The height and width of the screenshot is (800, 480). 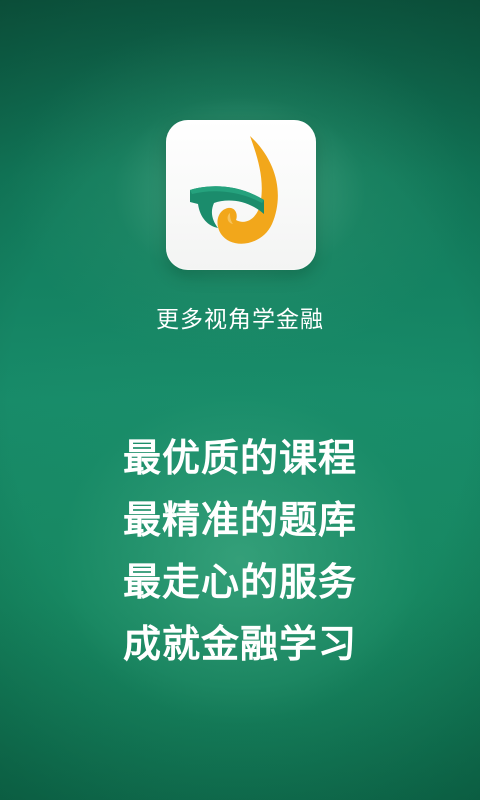 What do you see at coordinates (239, 582) in the screenshot?
I see `slogan-line: 最走心的服务` at bounding box center [239, 582].